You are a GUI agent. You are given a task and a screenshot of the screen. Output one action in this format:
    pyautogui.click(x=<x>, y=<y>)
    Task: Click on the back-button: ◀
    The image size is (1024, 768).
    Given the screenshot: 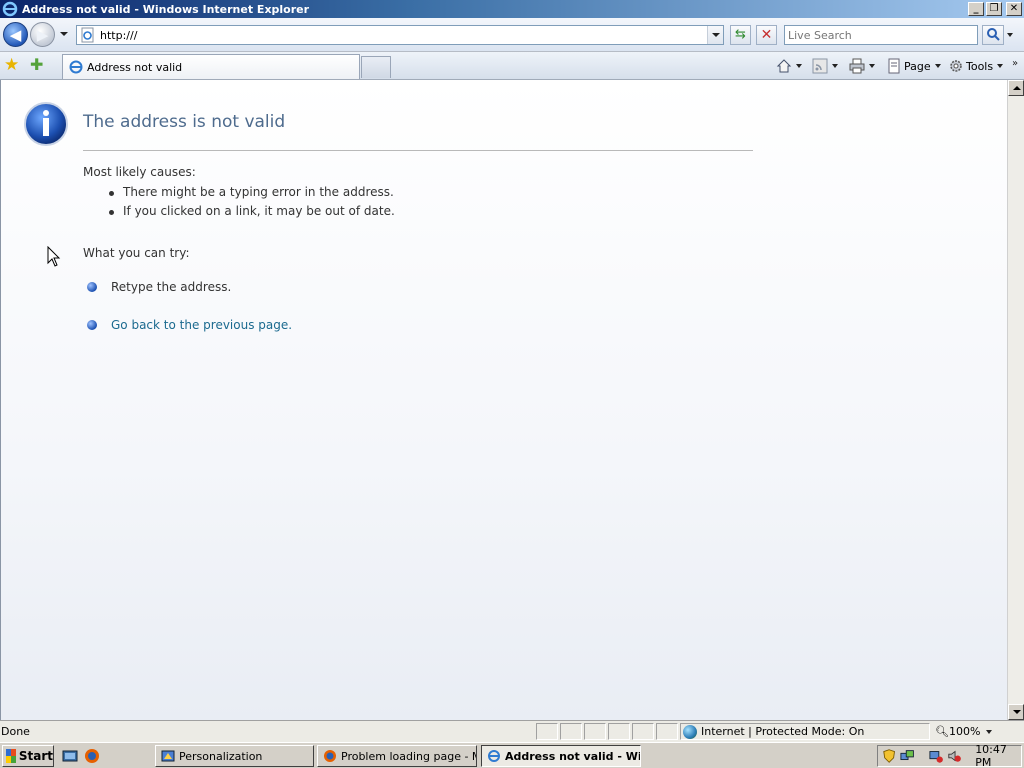 What is the action you would take?
    pyautogui.click(x=15, y=34)
    